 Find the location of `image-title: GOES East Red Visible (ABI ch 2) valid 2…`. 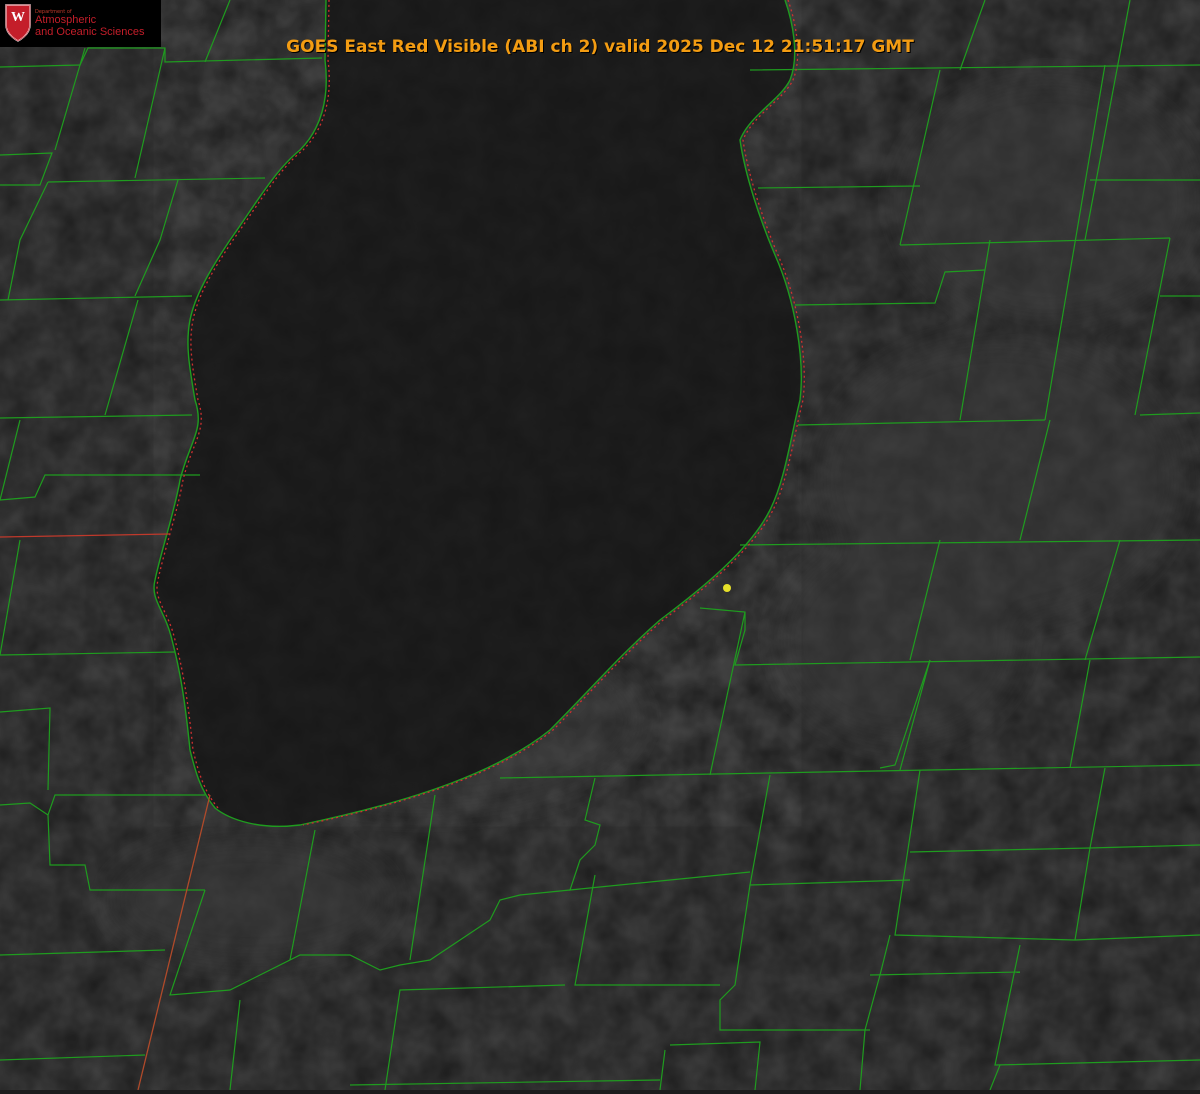

image-title: GOES East Red Visible (ABI ch 2) valid 2… is located at coordinates (600, 47).